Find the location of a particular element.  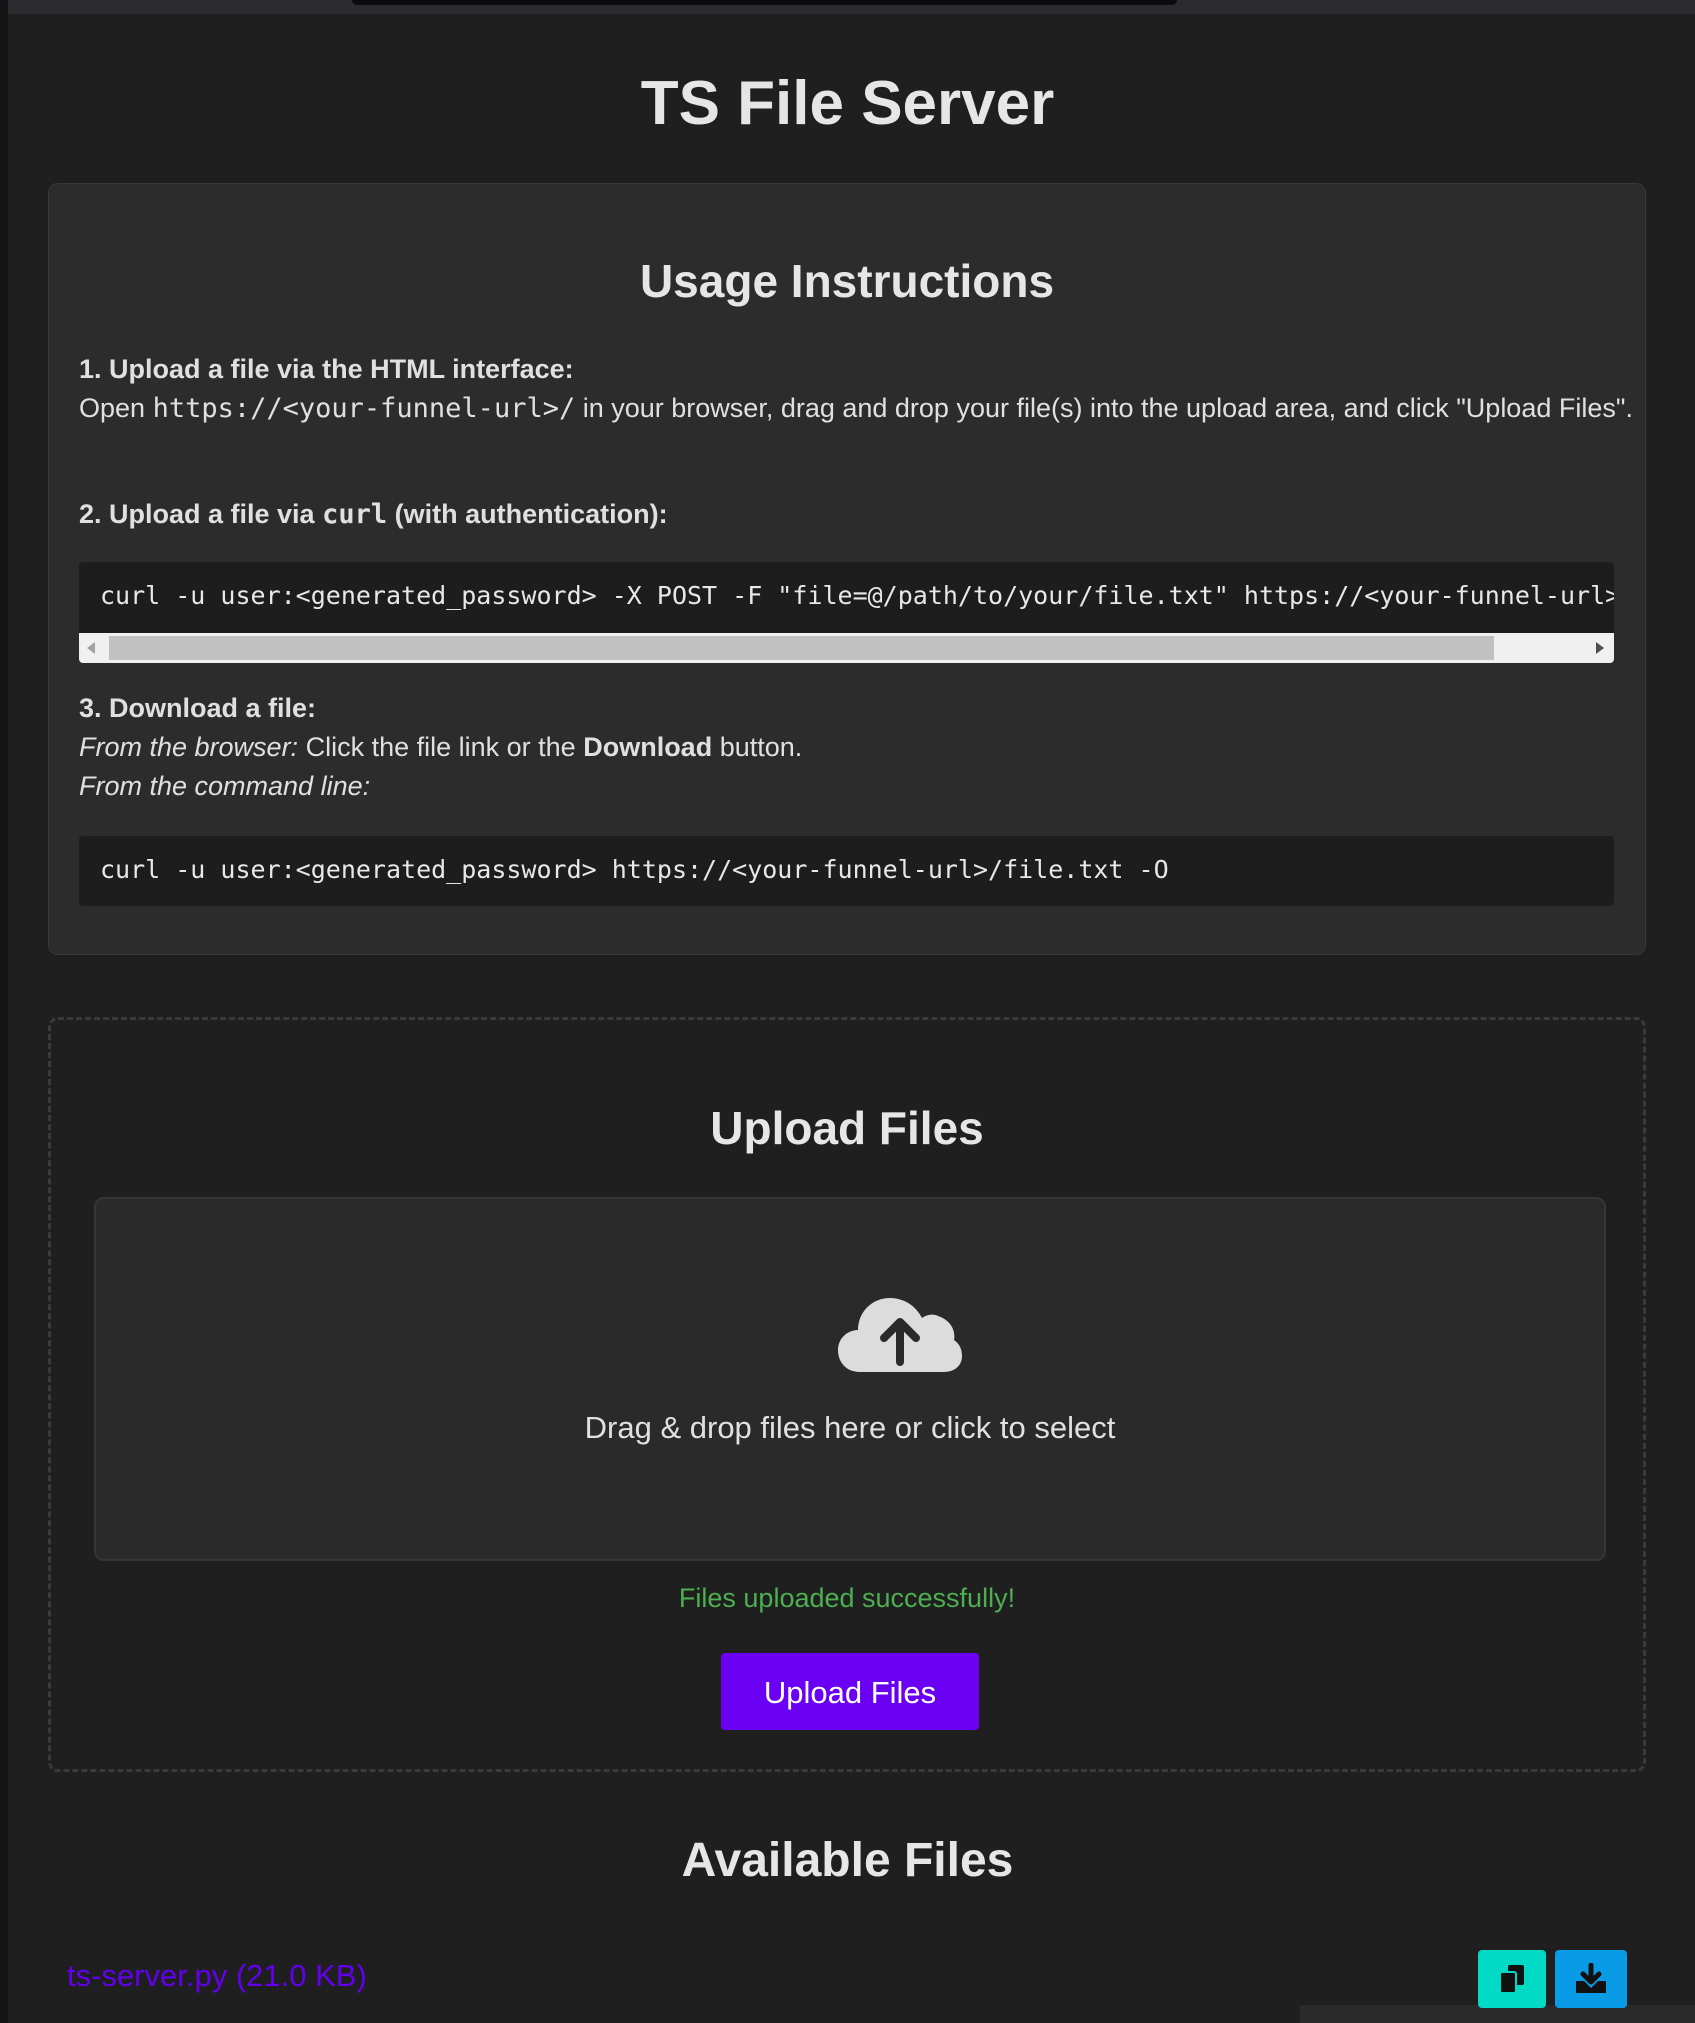

upload-status-message: Files uploaded successfully! is located at coordinates (847, 1598).